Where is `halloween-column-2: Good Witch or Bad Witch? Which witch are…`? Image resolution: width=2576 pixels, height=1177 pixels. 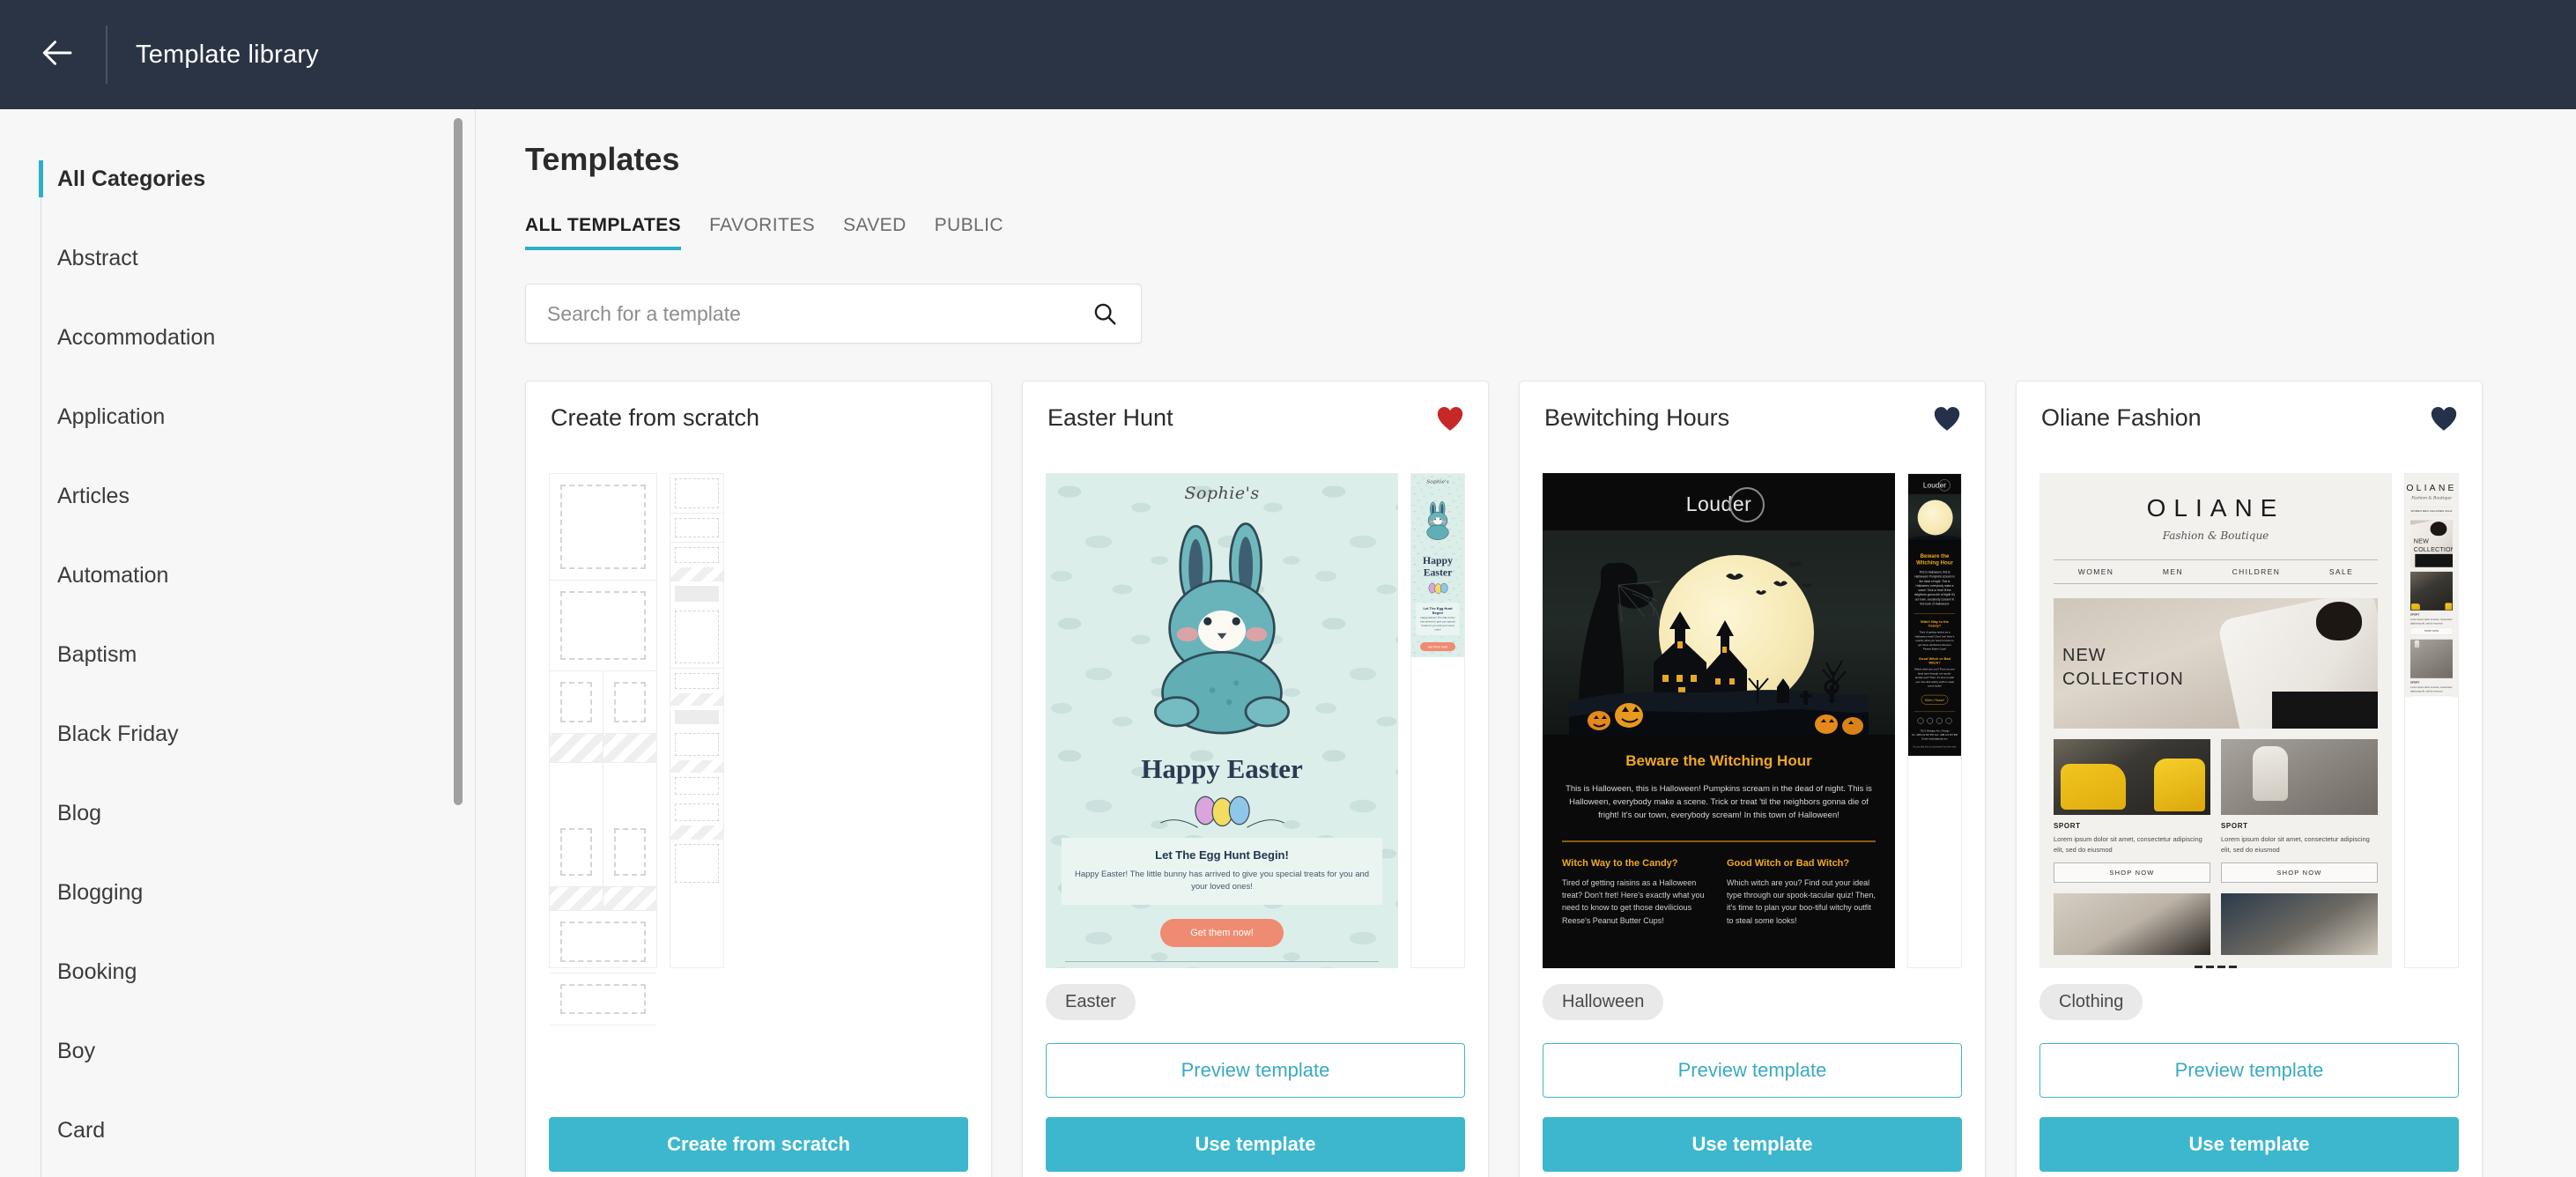 halloween-column-2: Good Witch or Bad Witch? Which witch are… is located at coordinates (1802, 893).